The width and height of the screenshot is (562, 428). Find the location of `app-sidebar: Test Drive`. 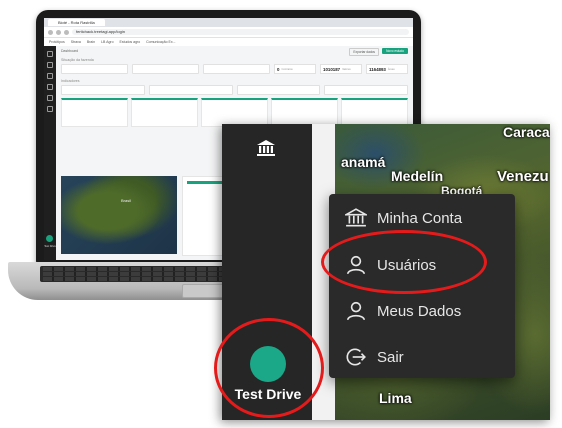

app-sidebar: Test Drive is located at coordinates (50, 153).